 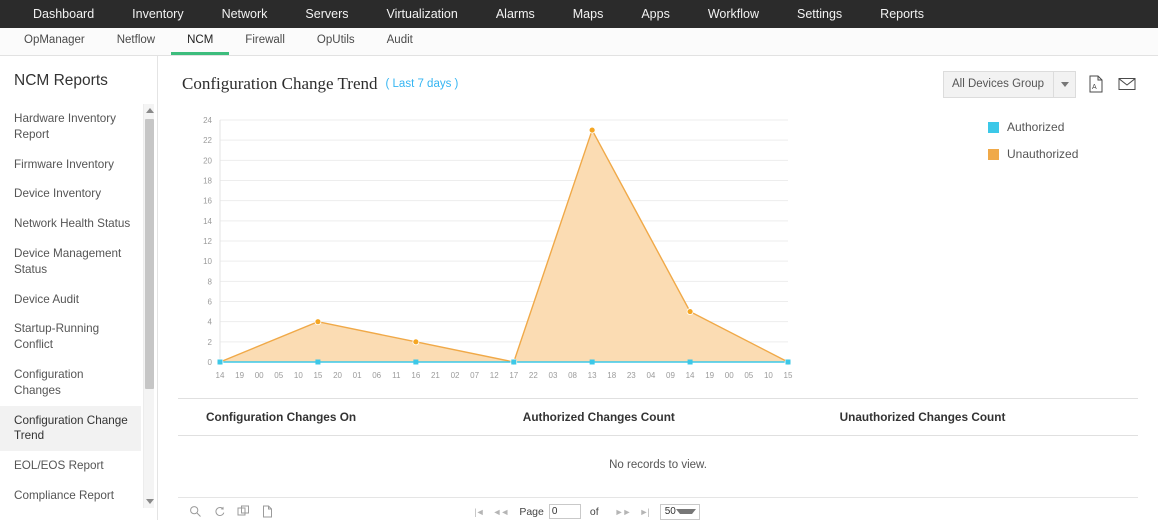 What do you see at coordinates (149, 254) in the screenshot?
I see `sidebar-scrollbar-thumb` at bounding box center [149, 254].